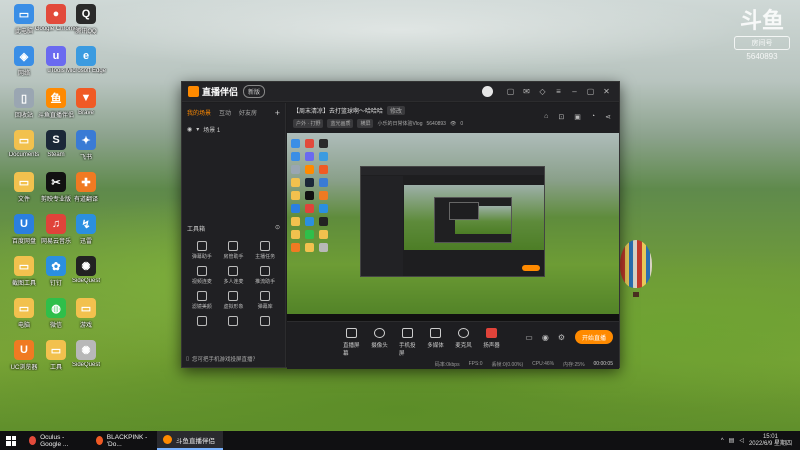 The image size is (800, 450). Describe the element at coordinates (86, 145) in the screenshot. I see `desktop-icon: ✦ 飞书` at that location.